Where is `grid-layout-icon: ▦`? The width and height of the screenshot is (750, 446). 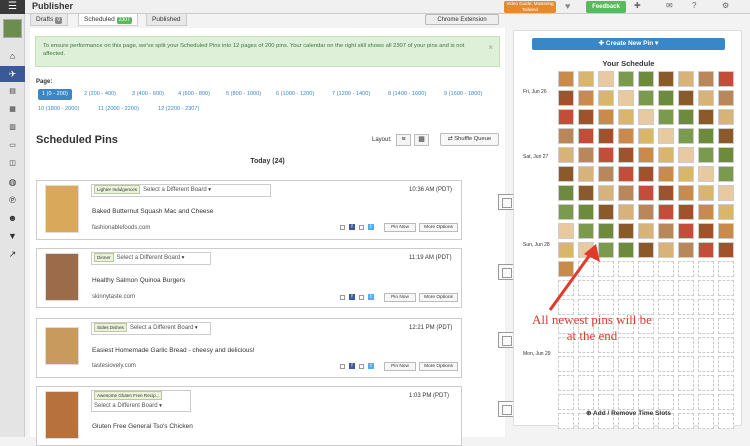 grid-layout-icon: ▦ is located at coordinates (421, 140).